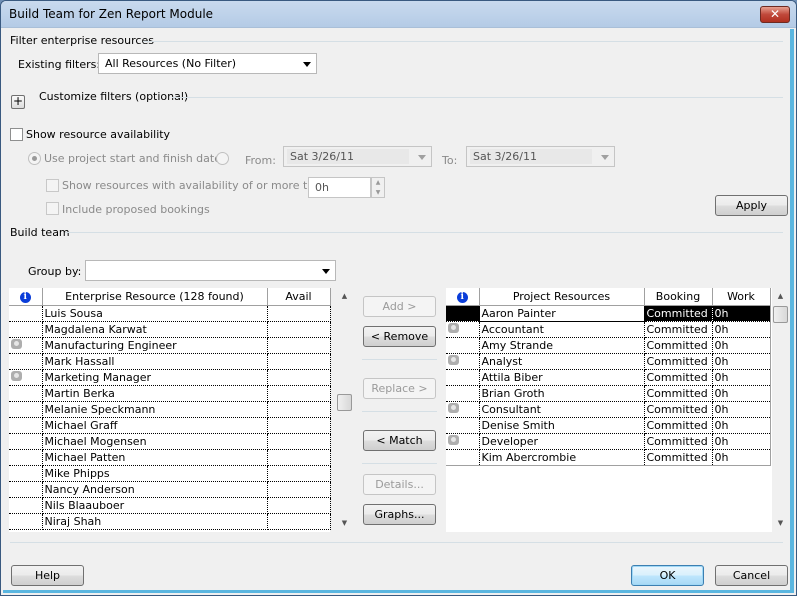 Image resolution: width=797 pixels, height=596 pixels. Describe the element at coordinates (562, 361) in the screenshot. I see `resource-name-cell: Analyst` at that location.